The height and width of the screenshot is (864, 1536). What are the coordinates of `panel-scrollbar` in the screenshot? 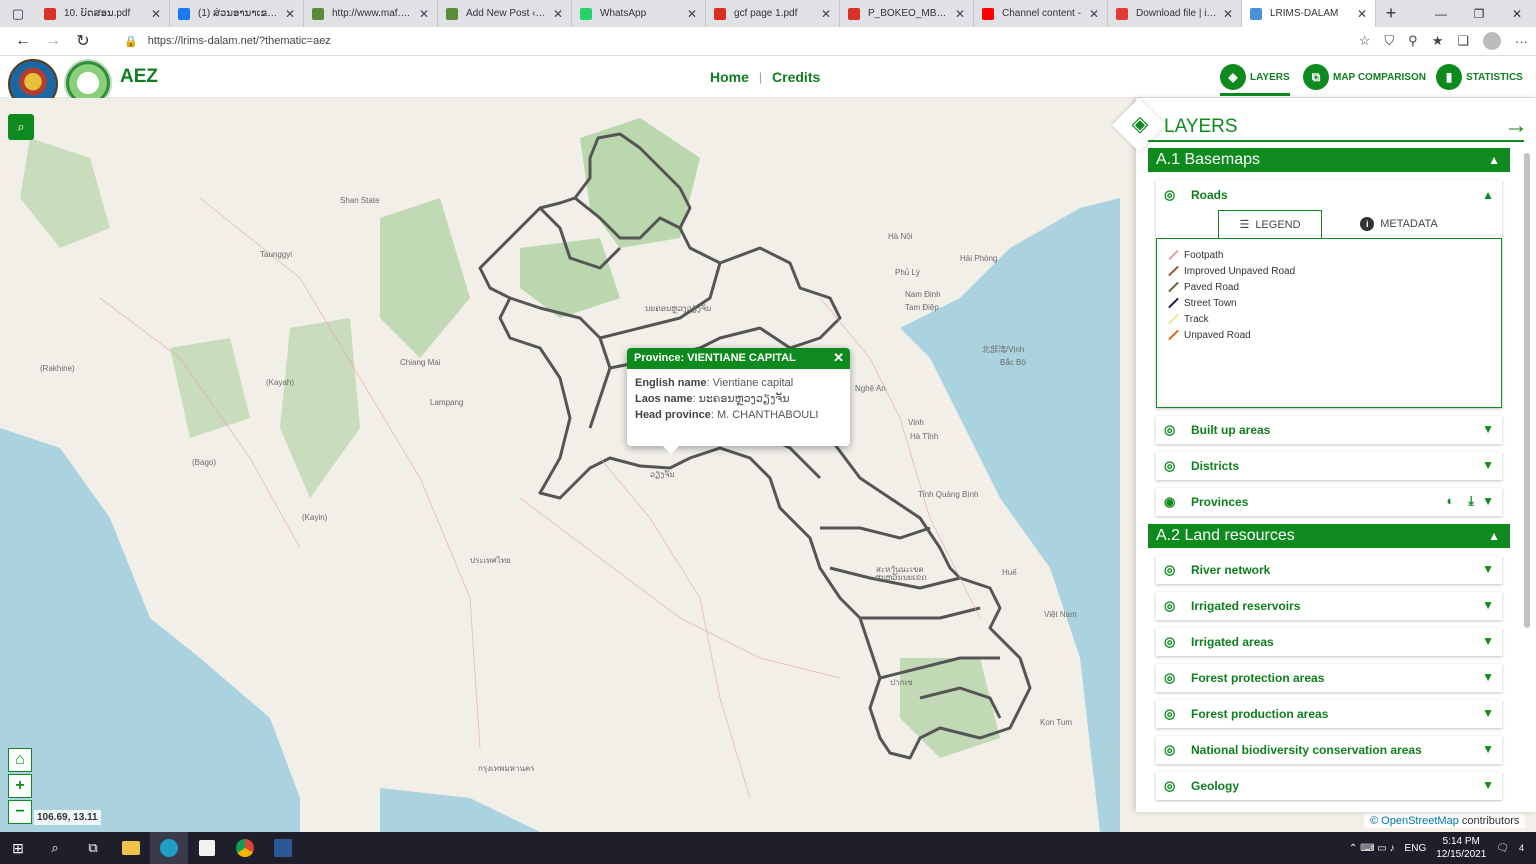 It's located at (1527, 390).